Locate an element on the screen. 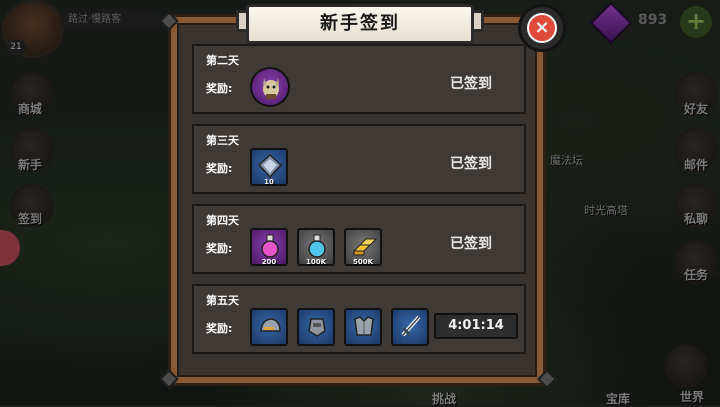  item-quantity: 500K is located at coordinates (363, 262).